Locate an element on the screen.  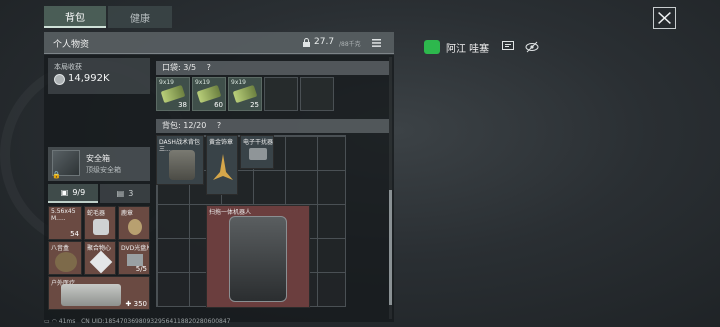
gold-badge-icon is located at coordinates (223, 167).